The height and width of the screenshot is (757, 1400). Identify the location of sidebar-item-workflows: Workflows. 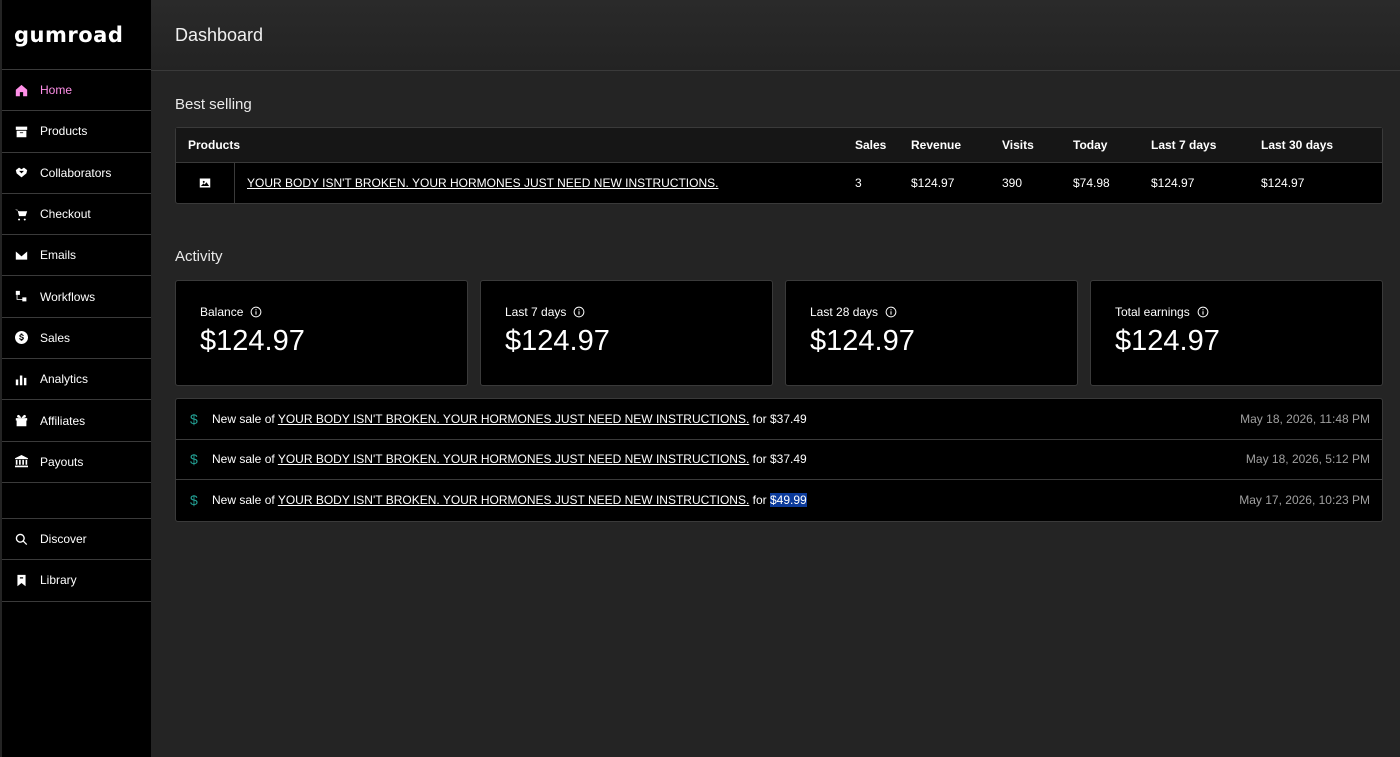
(76, 297).